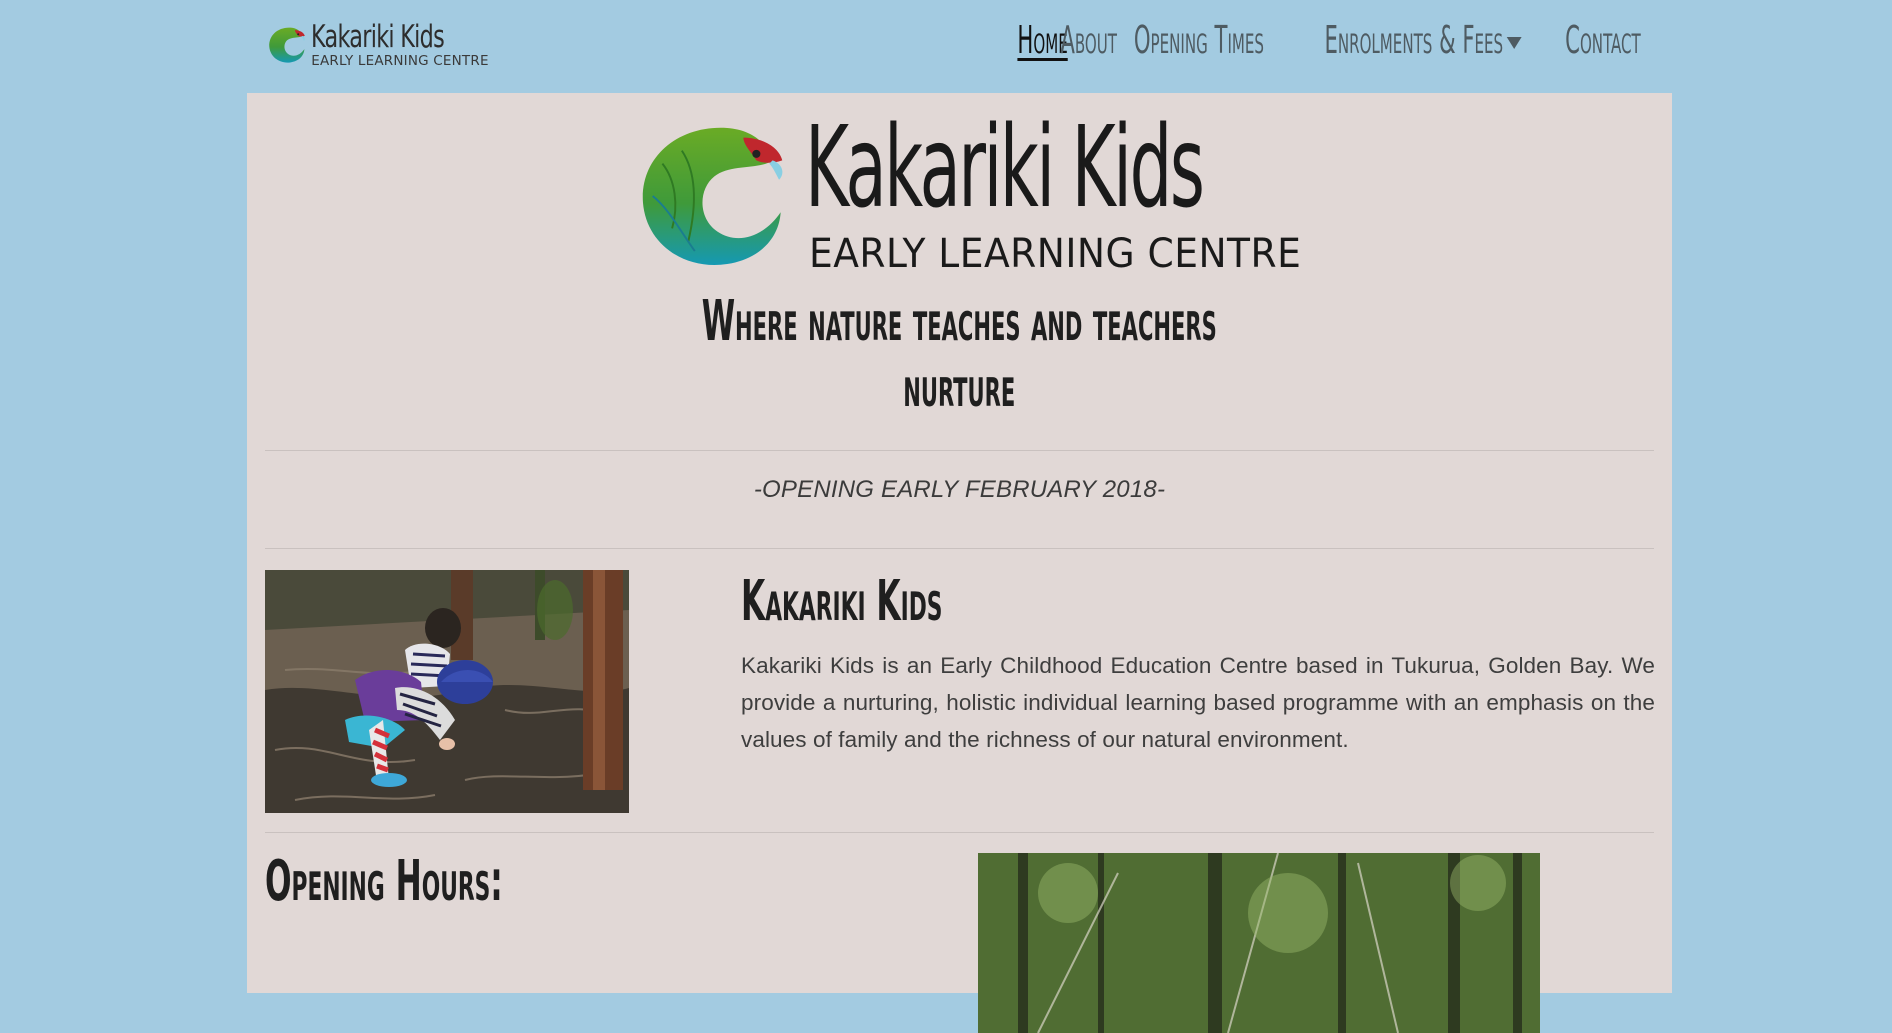  I want to click on children-in-forest-photo, so click(447, 691).